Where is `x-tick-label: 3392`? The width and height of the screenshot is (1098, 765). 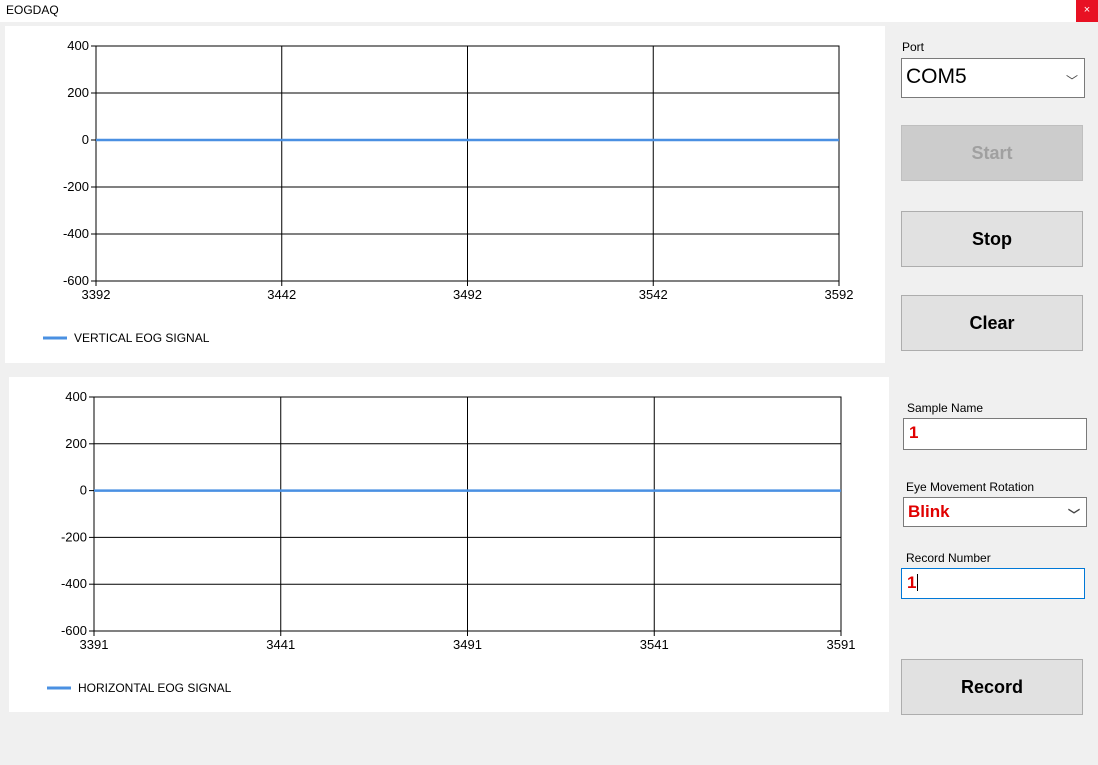
x-tick-label: 3392 is located at coordinates (96, 294).